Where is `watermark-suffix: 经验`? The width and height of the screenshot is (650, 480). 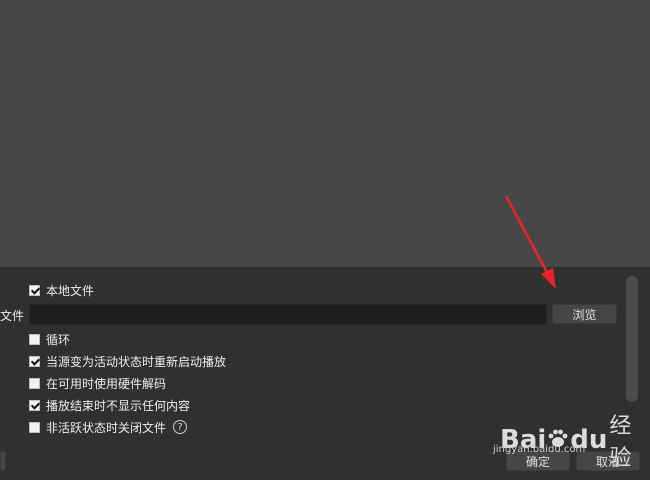
watermark-suffix: 经验 is located at coordinates (620, 442).